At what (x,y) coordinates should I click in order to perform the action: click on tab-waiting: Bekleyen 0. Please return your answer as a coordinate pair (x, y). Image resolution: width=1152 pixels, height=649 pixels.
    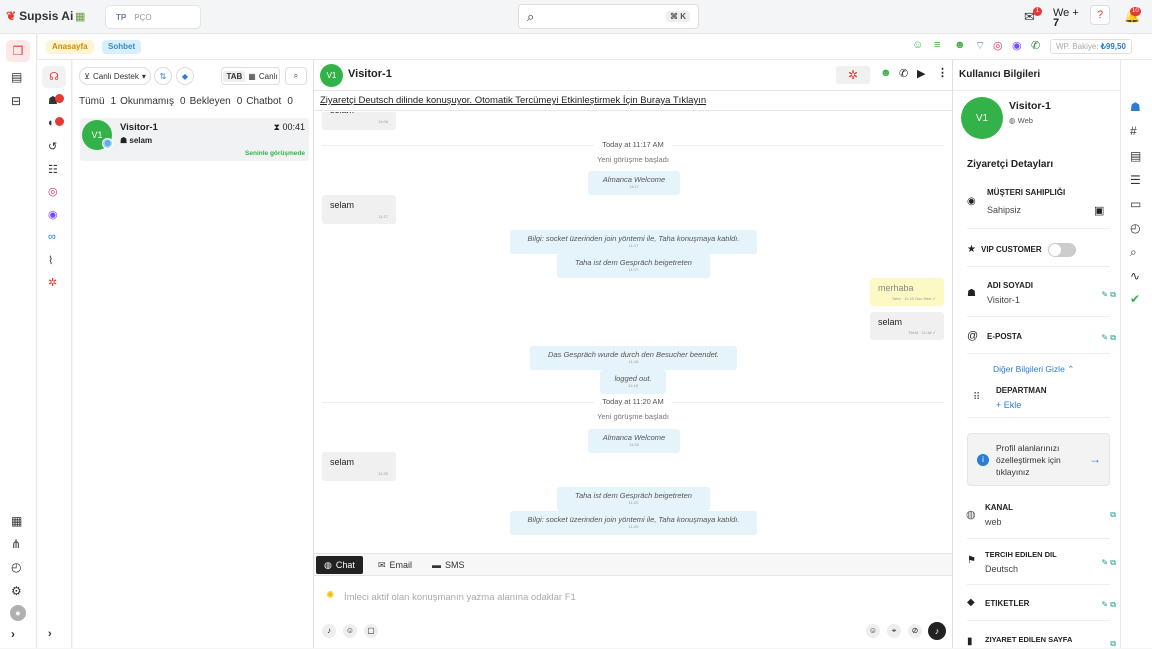
    Looking at the image, I should click on (216, 101).